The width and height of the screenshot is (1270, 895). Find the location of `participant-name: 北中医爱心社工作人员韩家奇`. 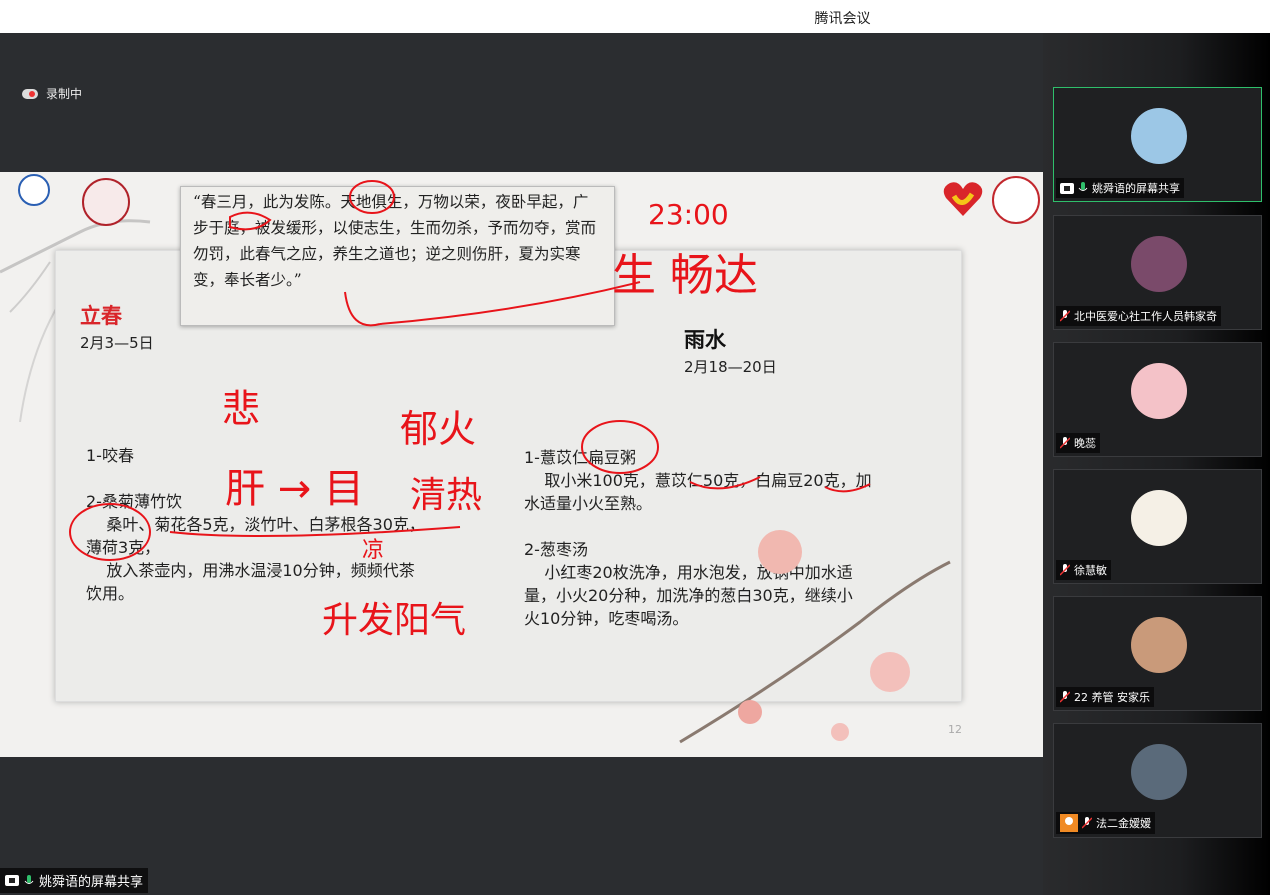

participant-name: 北中医爱心社工作人员韩家奇 is located at coordinates (1145, 316).